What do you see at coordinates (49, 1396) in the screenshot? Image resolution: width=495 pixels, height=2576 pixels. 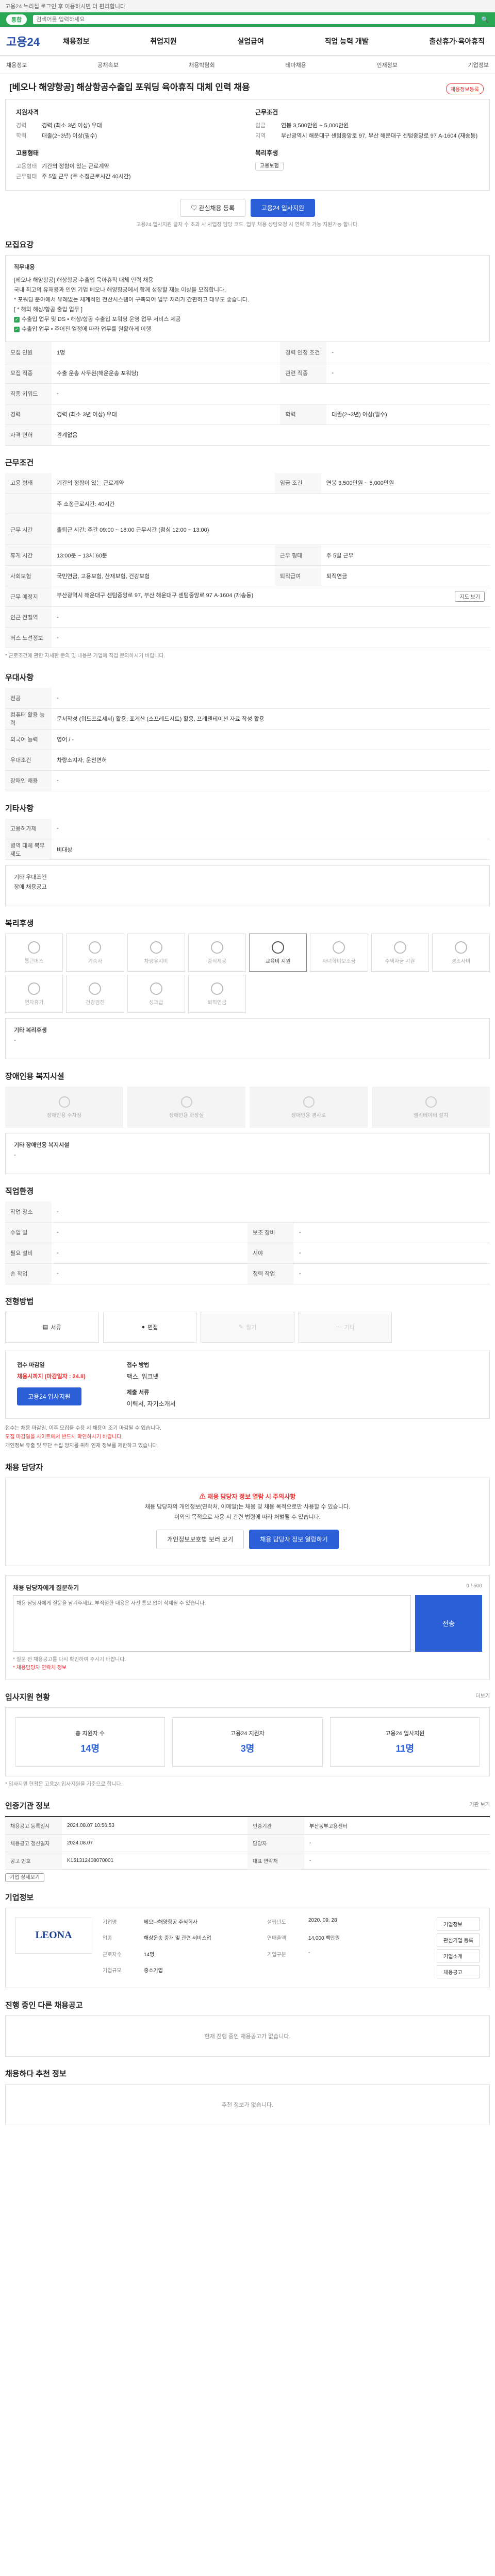 I see `apply-button-2: 고용24 입사지원` at bounding box center [49, 1396].